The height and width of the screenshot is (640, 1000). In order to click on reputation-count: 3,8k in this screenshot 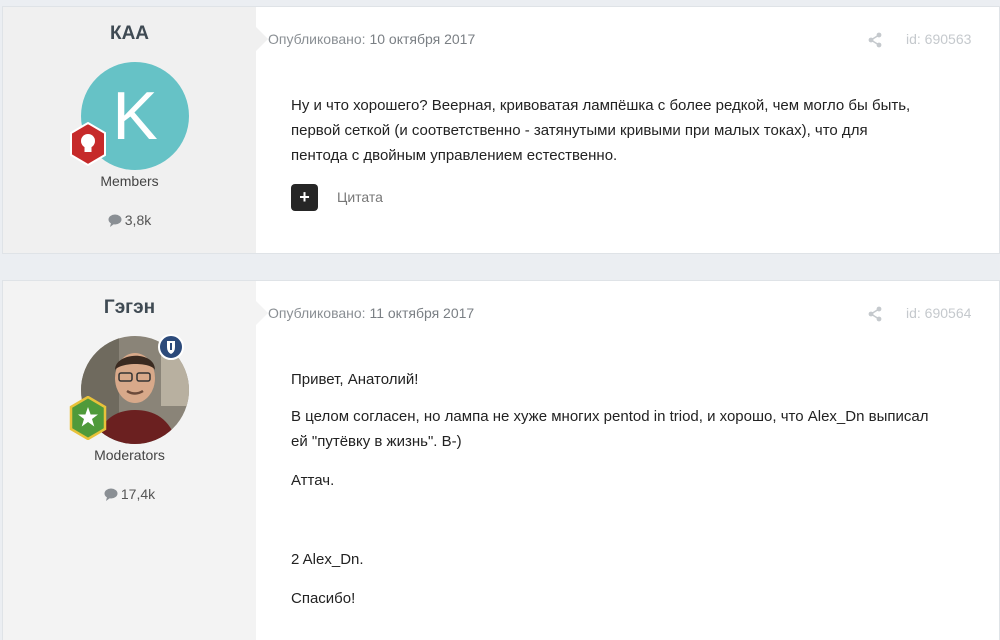, I will do `click(129, 220)`.